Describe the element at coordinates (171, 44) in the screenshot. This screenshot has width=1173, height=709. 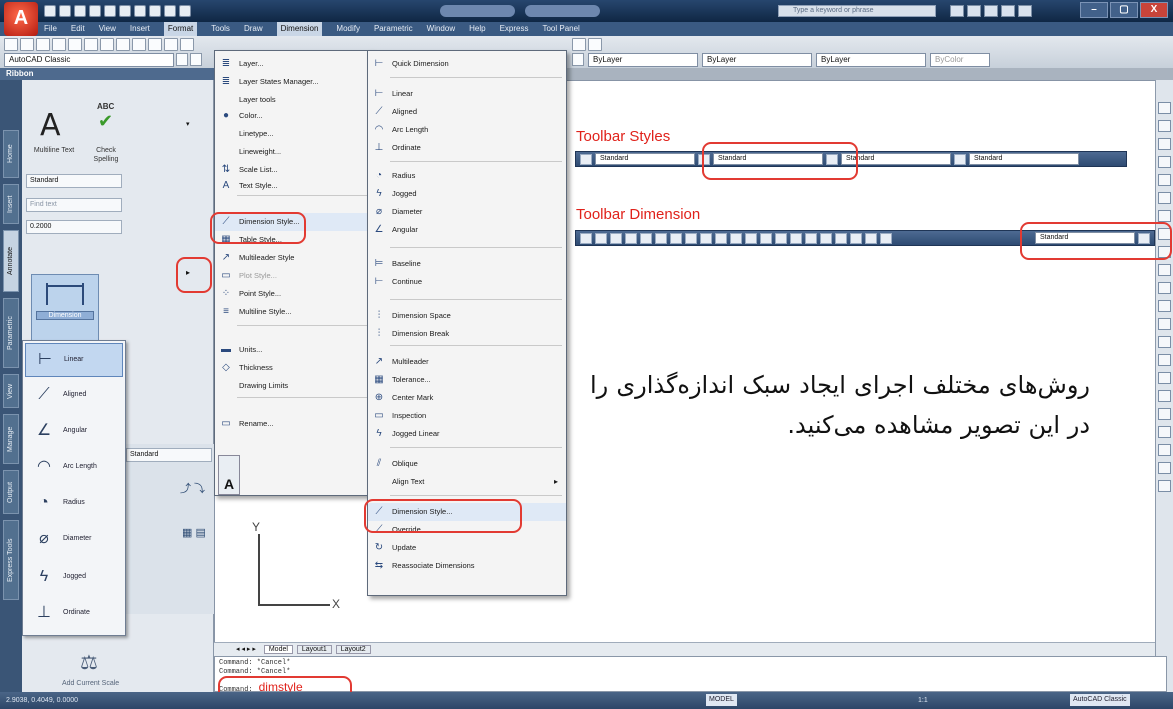
I see `match-prop-icon` at that location.